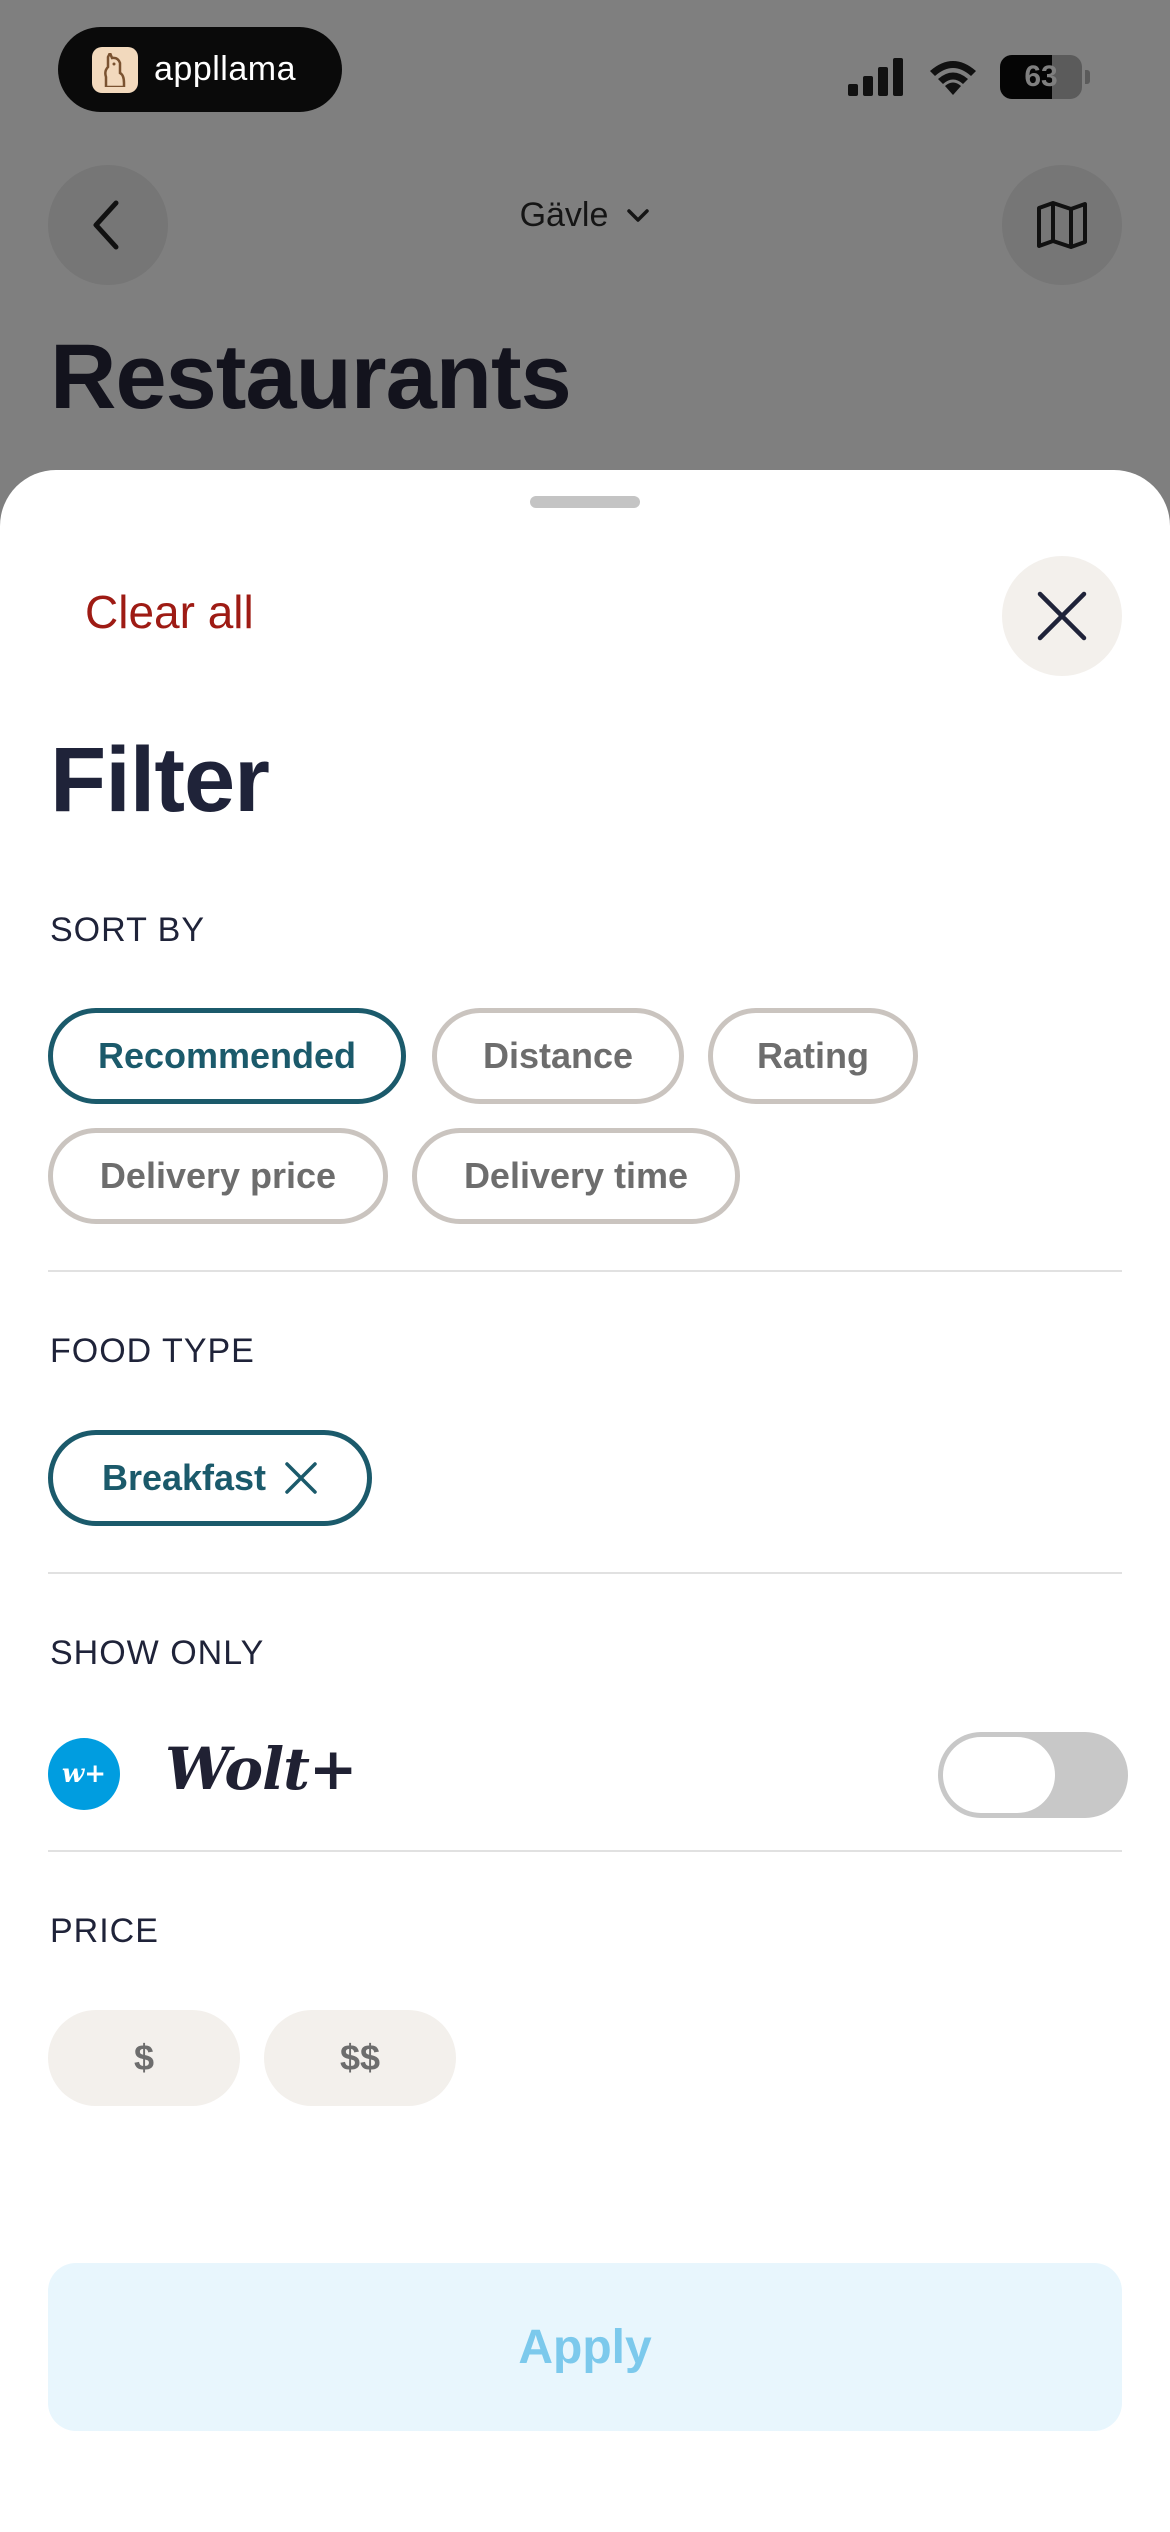 This screenshot has height=2532, width=1170. I want to click on city-name: Gävle, so click(564, 215).